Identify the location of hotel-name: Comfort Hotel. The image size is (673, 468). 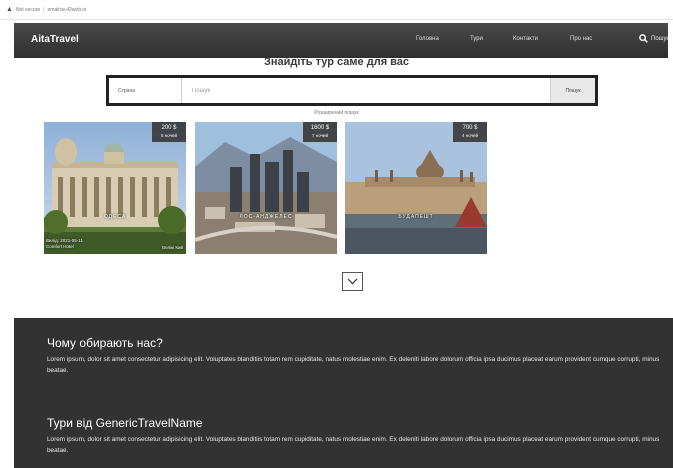
(60, 246).